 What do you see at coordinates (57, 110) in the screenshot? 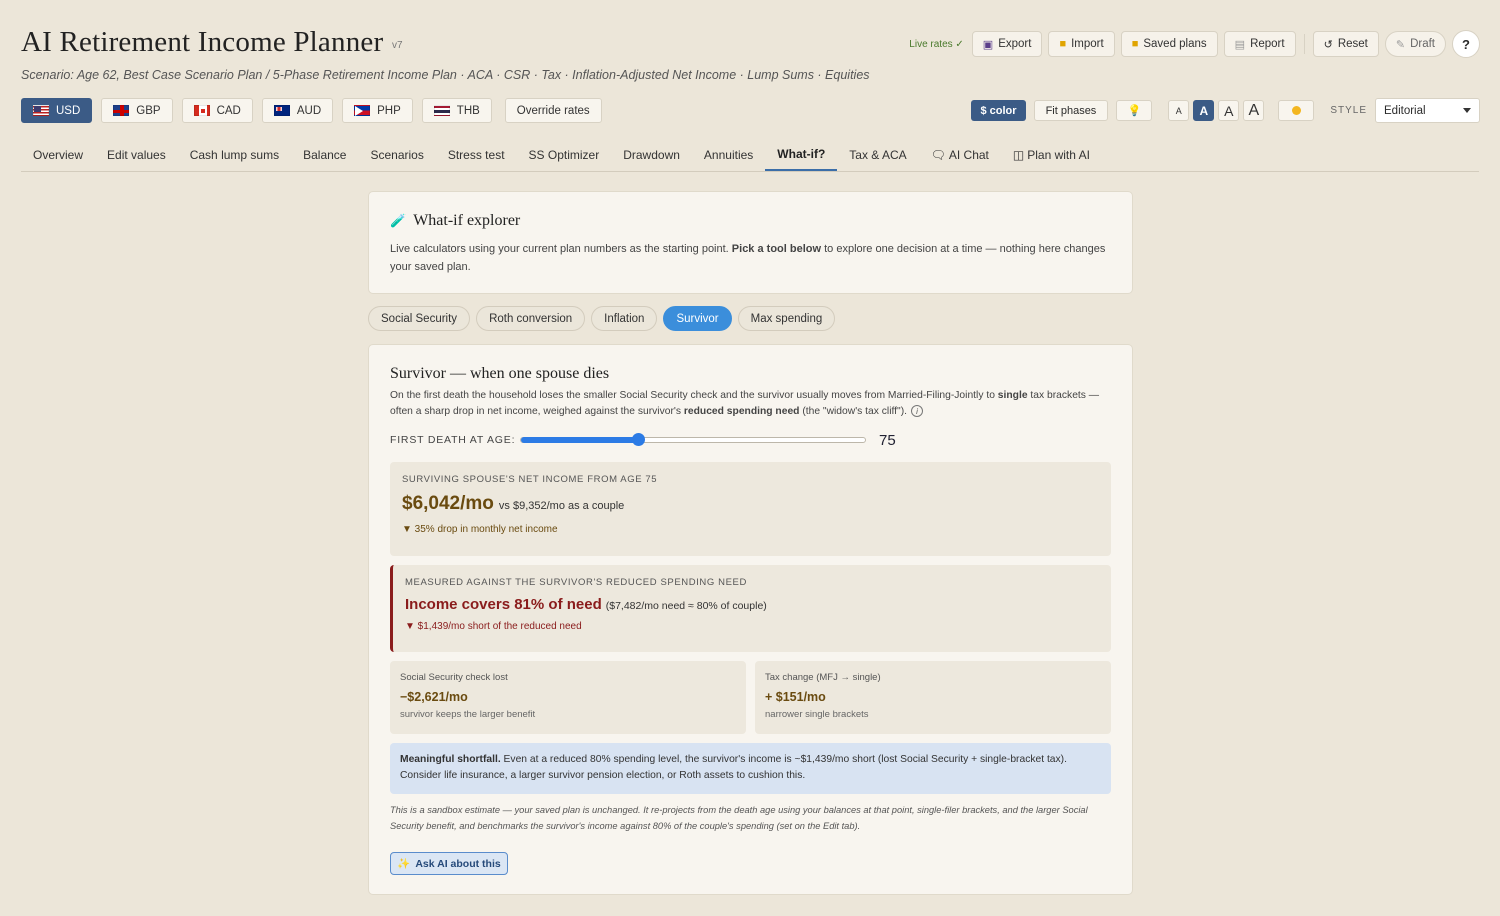
I see `currency-usd: USD` at bounding box center [57, 110].